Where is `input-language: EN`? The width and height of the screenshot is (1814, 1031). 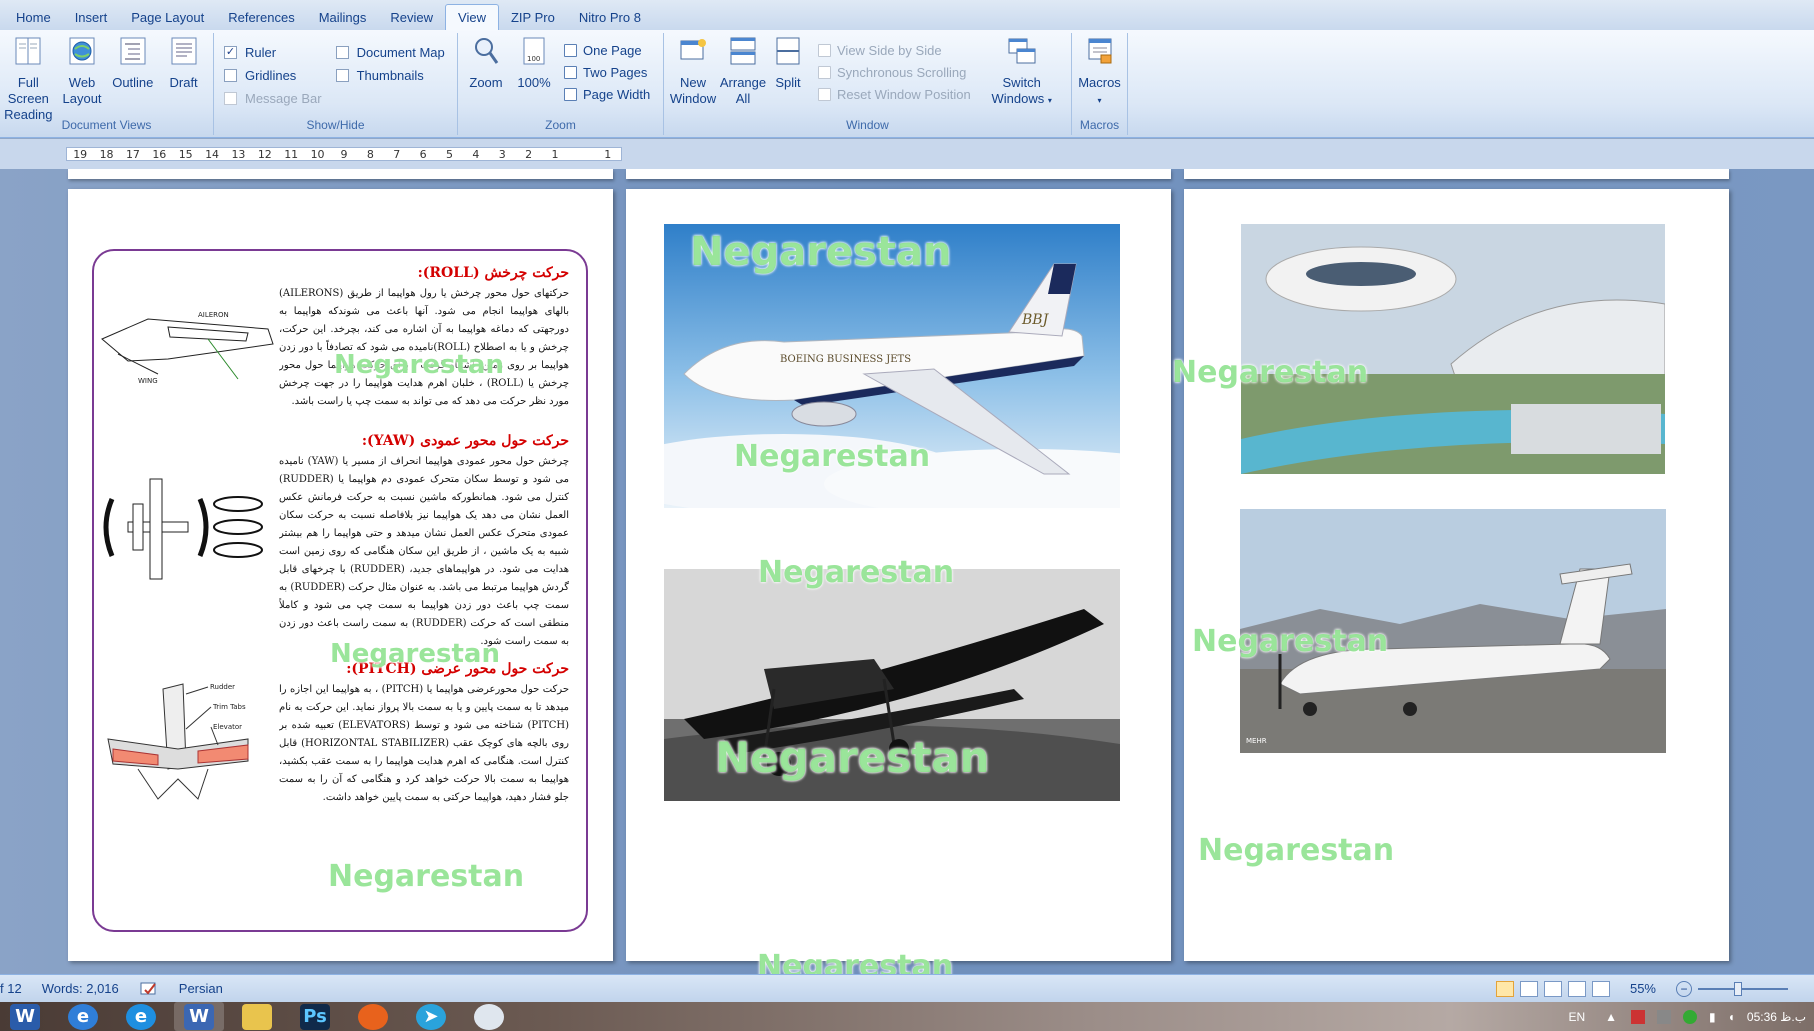
input-language: EN is located at coordinates (1576, 1017).